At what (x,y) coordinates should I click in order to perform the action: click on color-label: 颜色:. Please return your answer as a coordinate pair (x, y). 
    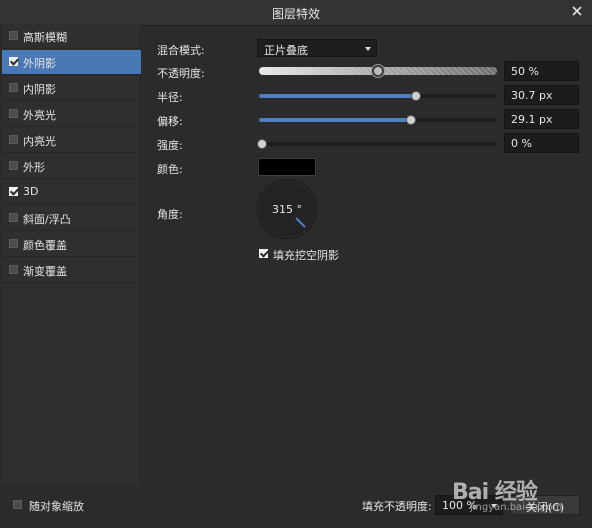
    Looking at the image, I should click on (170, 169).